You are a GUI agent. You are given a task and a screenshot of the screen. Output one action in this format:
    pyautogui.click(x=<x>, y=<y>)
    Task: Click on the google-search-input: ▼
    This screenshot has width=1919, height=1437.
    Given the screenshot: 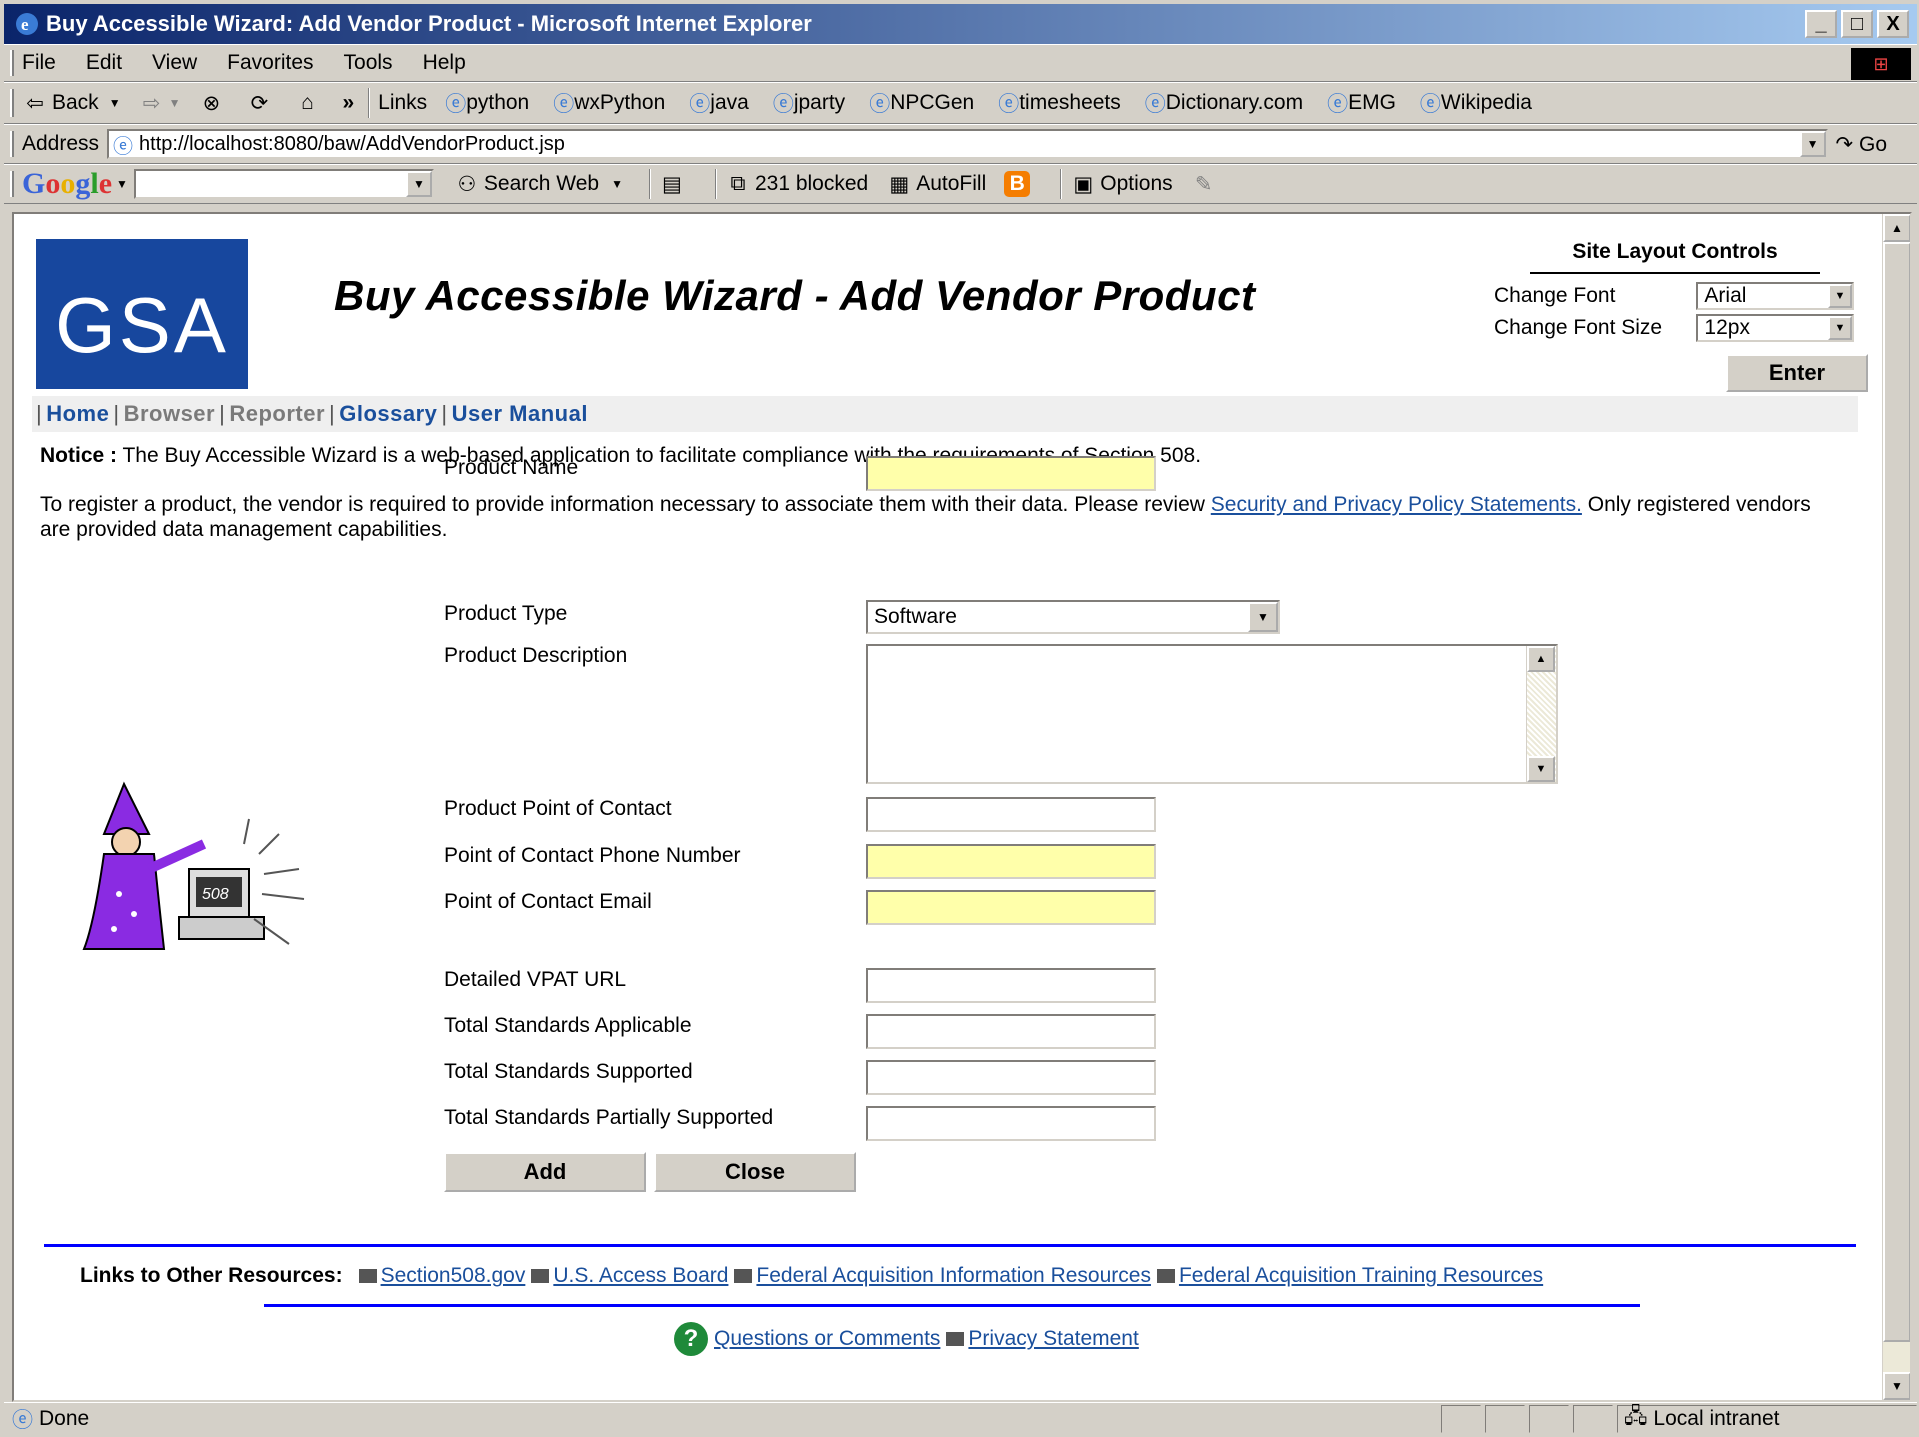 What is the action you would take?
    pyautogui.click(x=283, y=184)
    